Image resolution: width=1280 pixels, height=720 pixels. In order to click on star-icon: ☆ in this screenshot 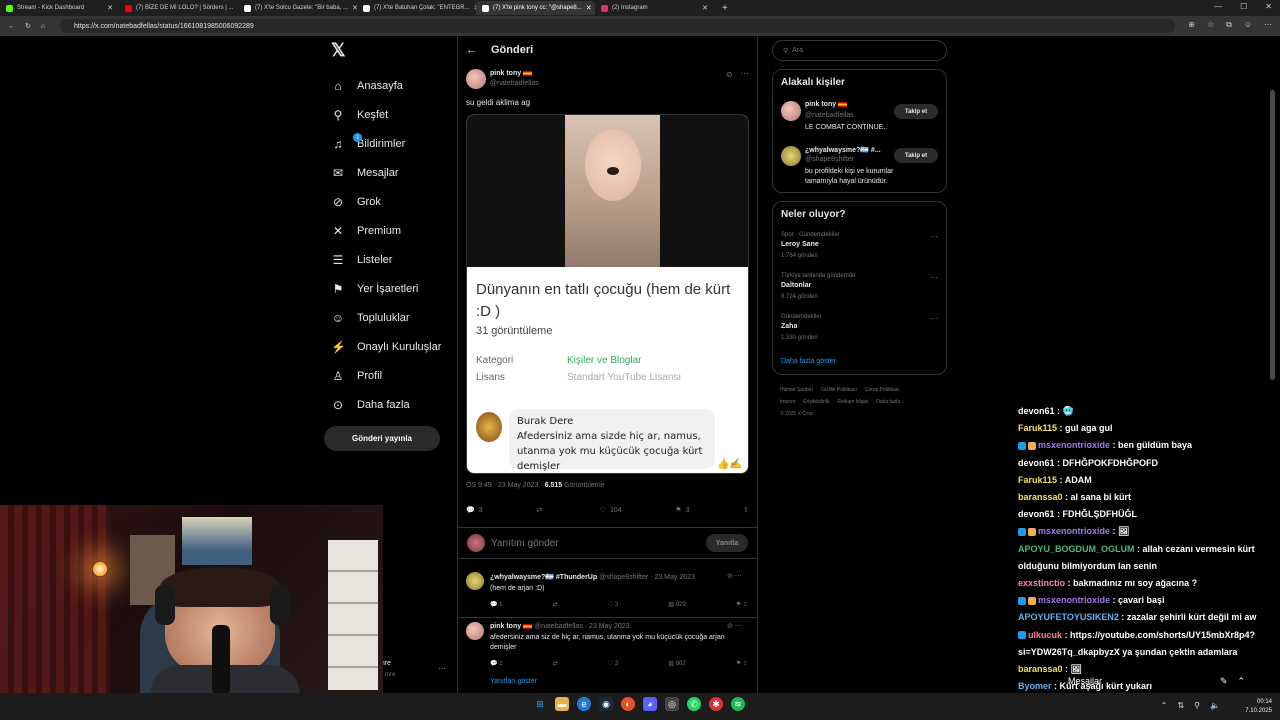, I will do `click(1210, 25)`.